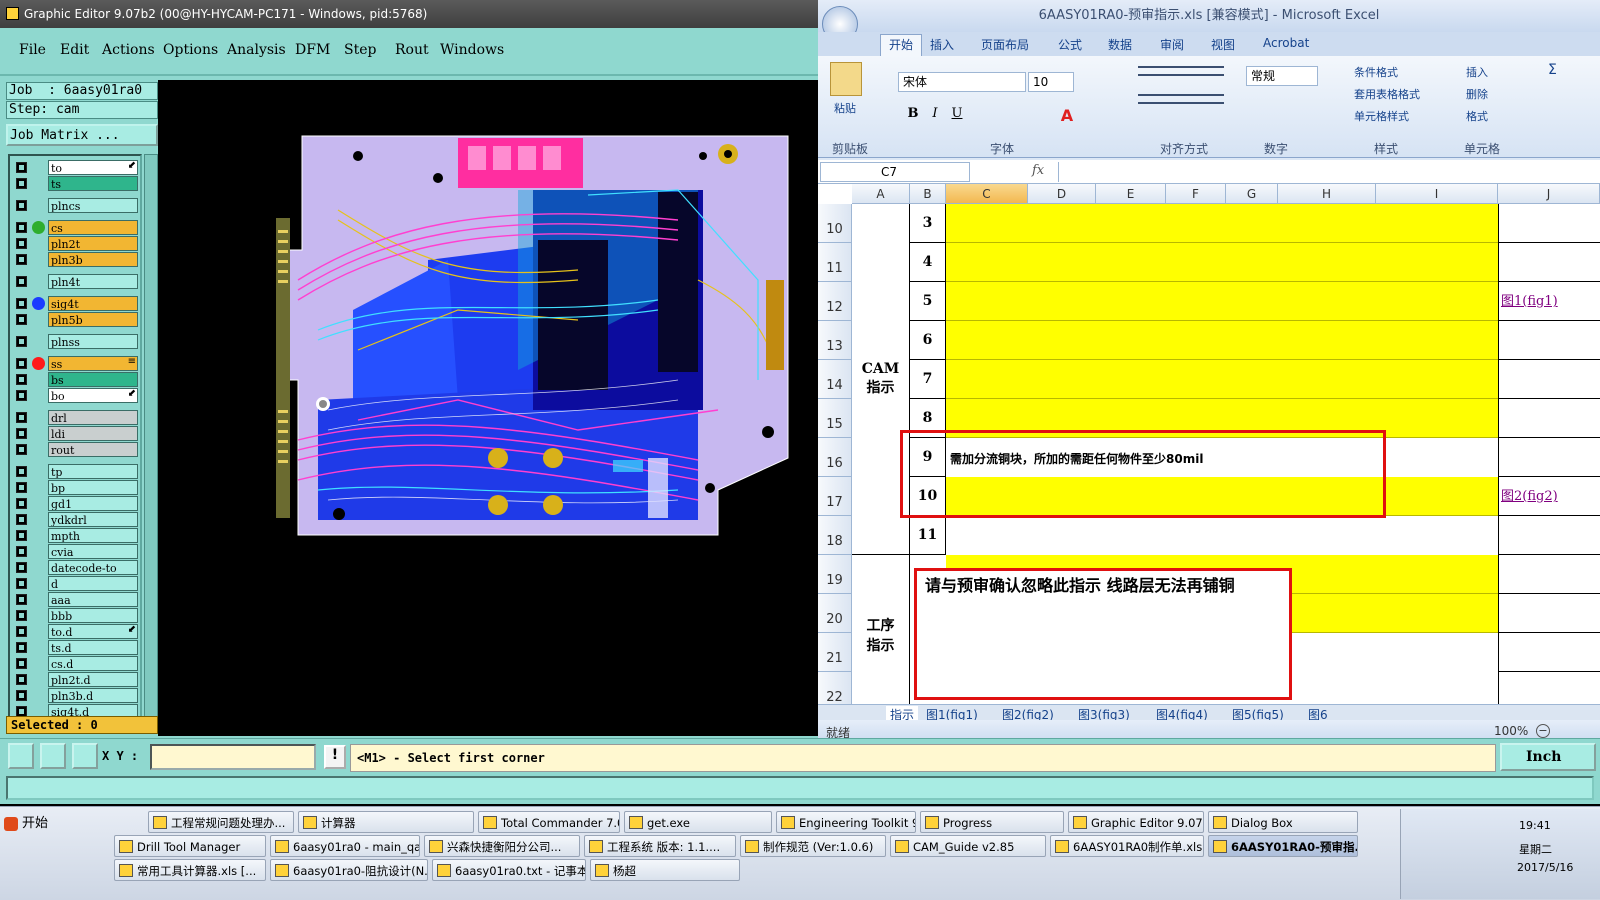 This screenshot has height=900, width=1600. What do you see at coordinates (76, 647) in the screenshot?
I see `layer-row: ts.d` at bounding box center [76, 647].